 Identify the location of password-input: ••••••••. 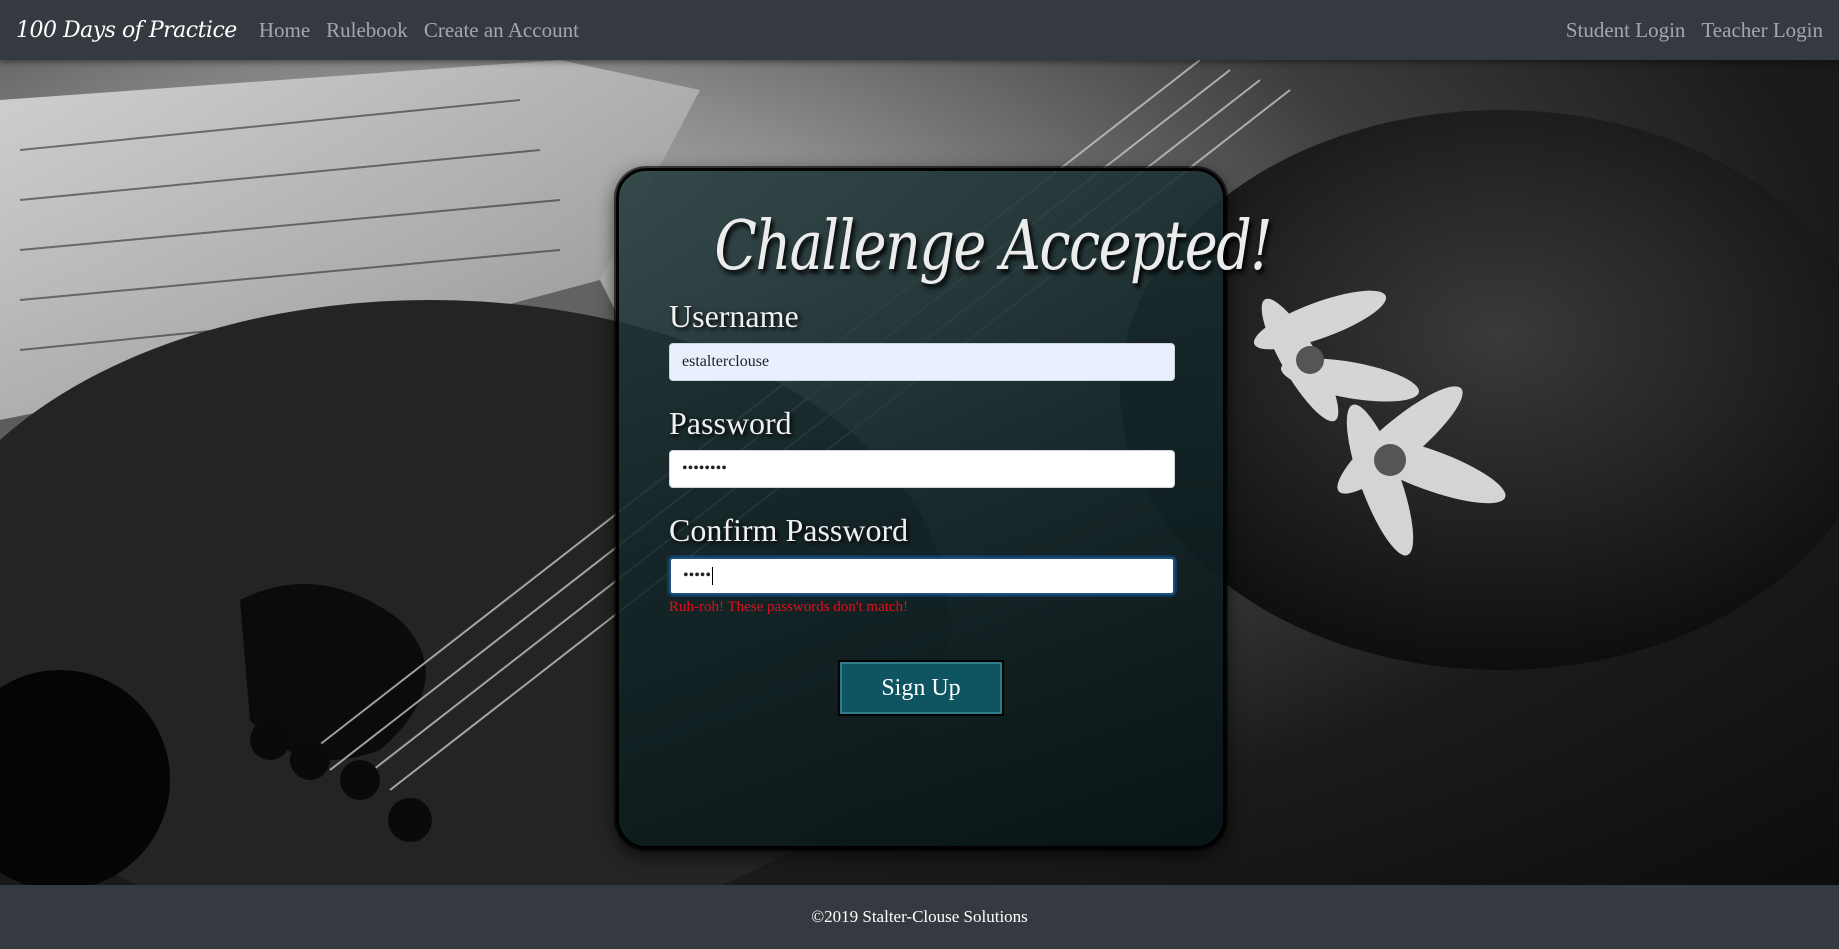
(922, 469).